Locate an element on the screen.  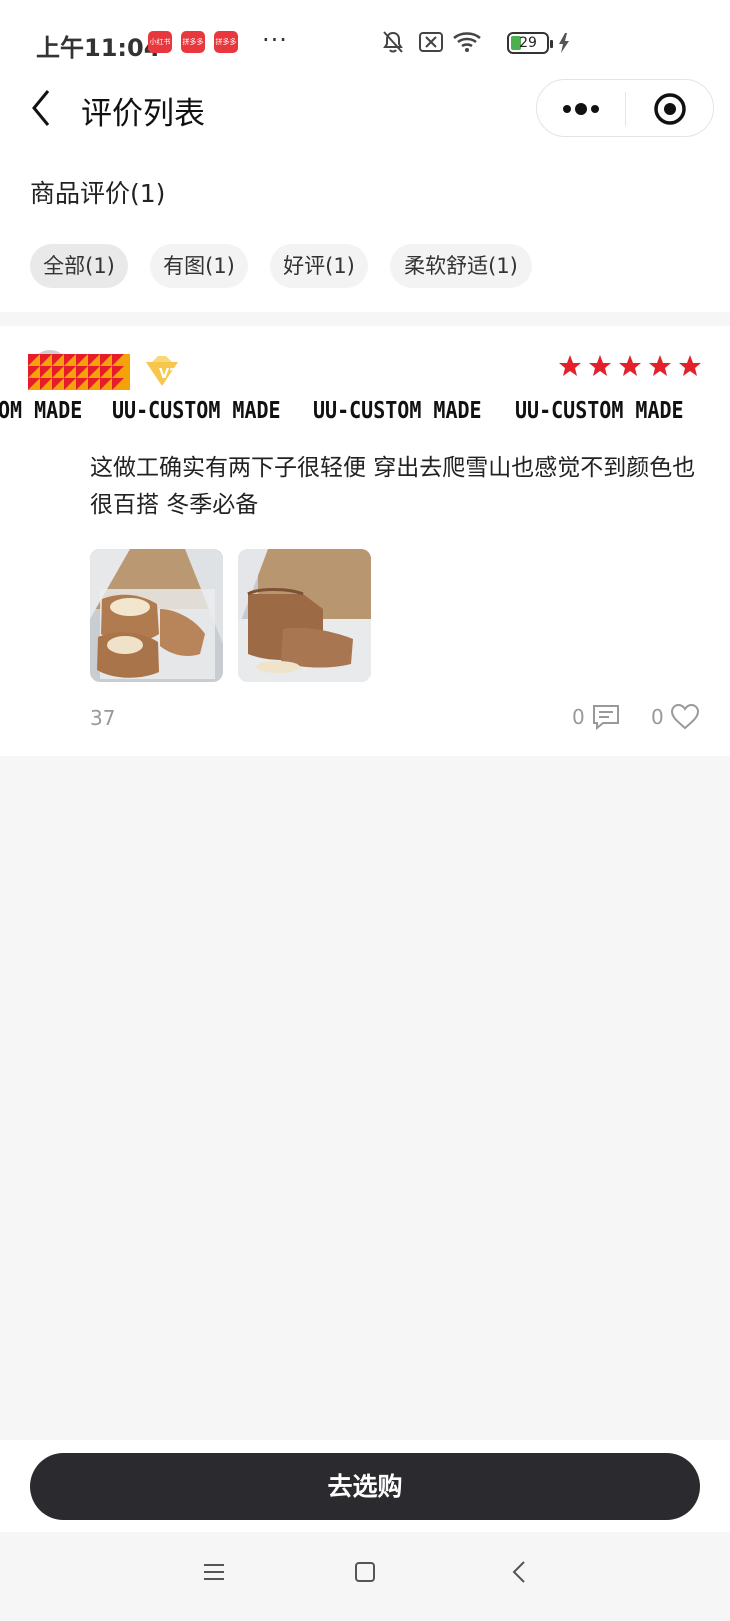
page-title: 评价列表 is located at coordinates (143, 114).